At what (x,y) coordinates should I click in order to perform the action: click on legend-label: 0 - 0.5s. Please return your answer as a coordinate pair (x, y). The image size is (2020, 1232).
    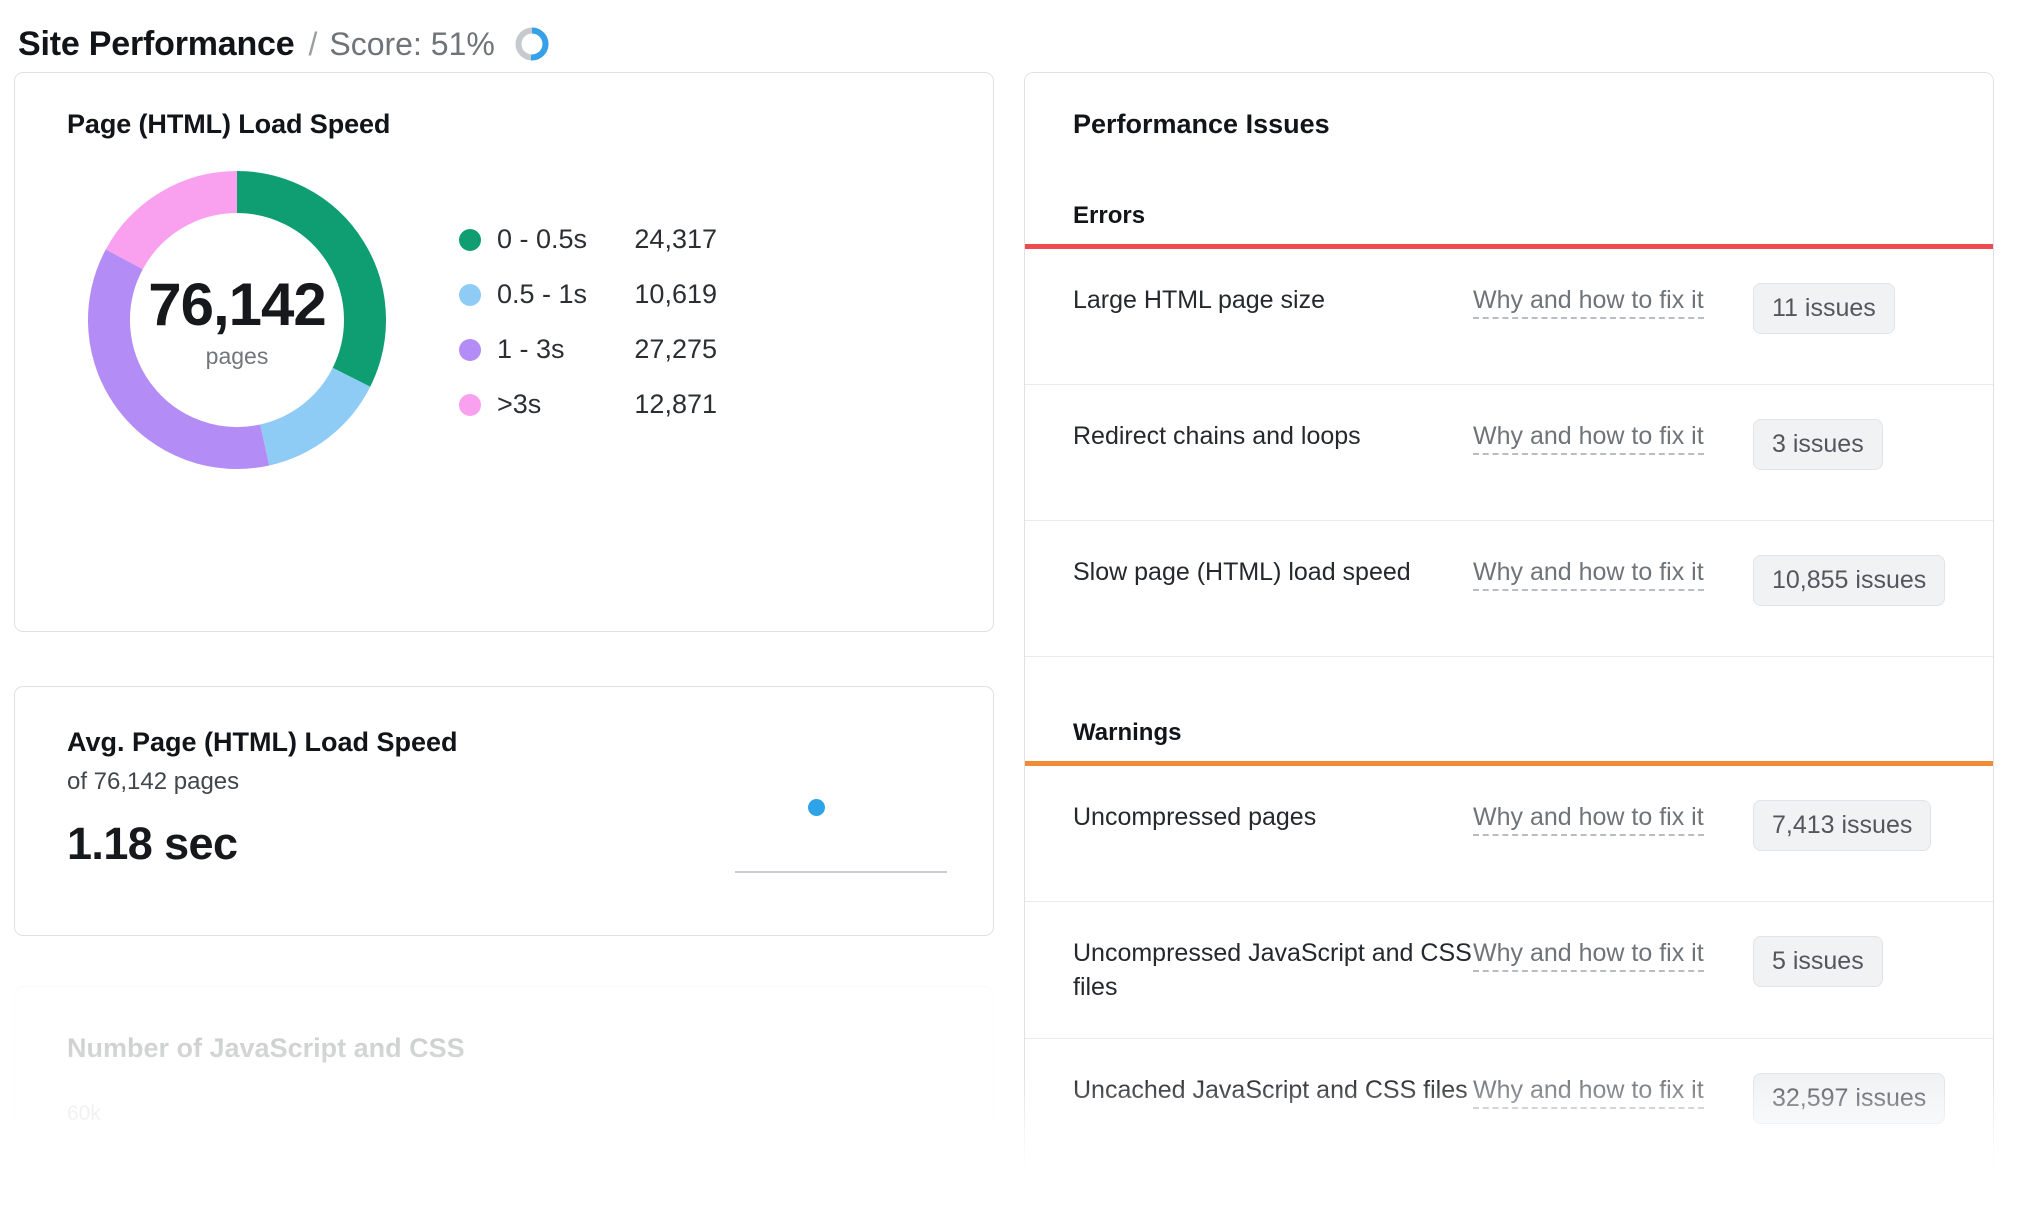
    Looking at the image, I should click on (542, 239).